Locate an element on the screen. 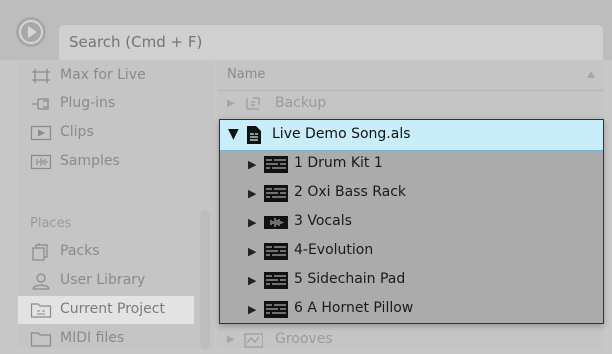 This screenshot has height=354, width=612. track-row: ▶ 4-Evolution is located at coordinates (411, 251).